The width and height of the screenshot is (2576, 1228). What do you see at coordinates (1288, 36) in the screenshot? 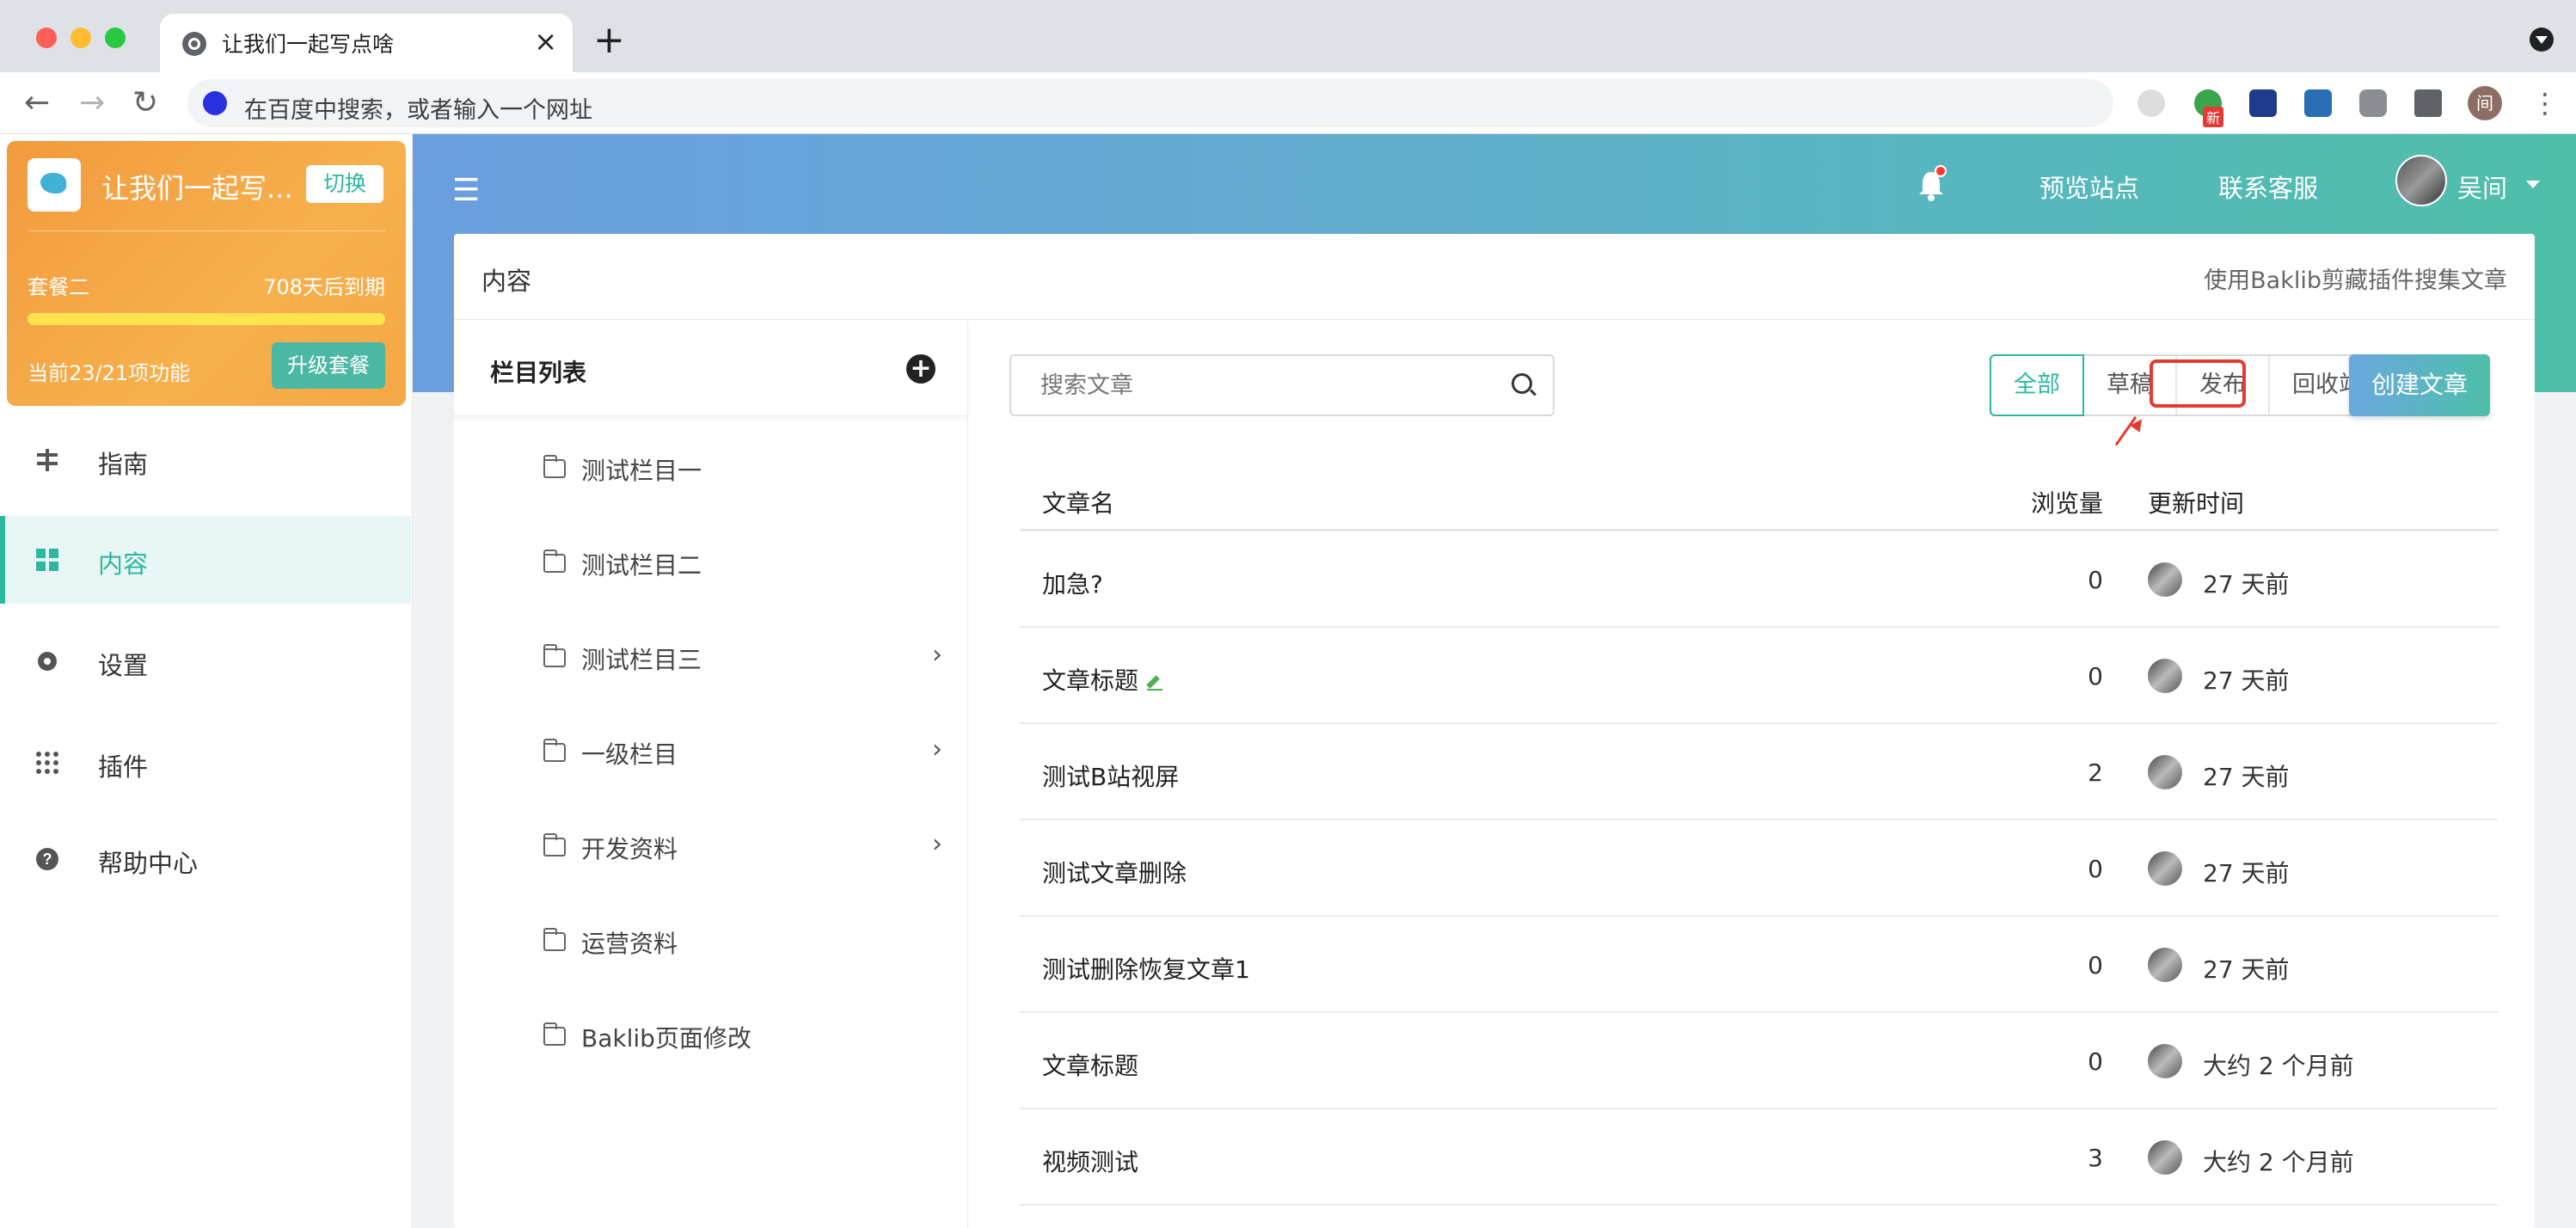
I see `browser-tab-bar: 让我们一起写点啥 × +` at bounding box center [1288, 36].